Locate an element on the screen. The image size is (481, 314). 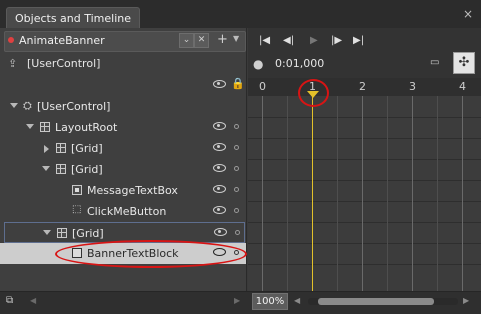
panel-tab: Objects and Timeline is located at coordinates (73, 18).